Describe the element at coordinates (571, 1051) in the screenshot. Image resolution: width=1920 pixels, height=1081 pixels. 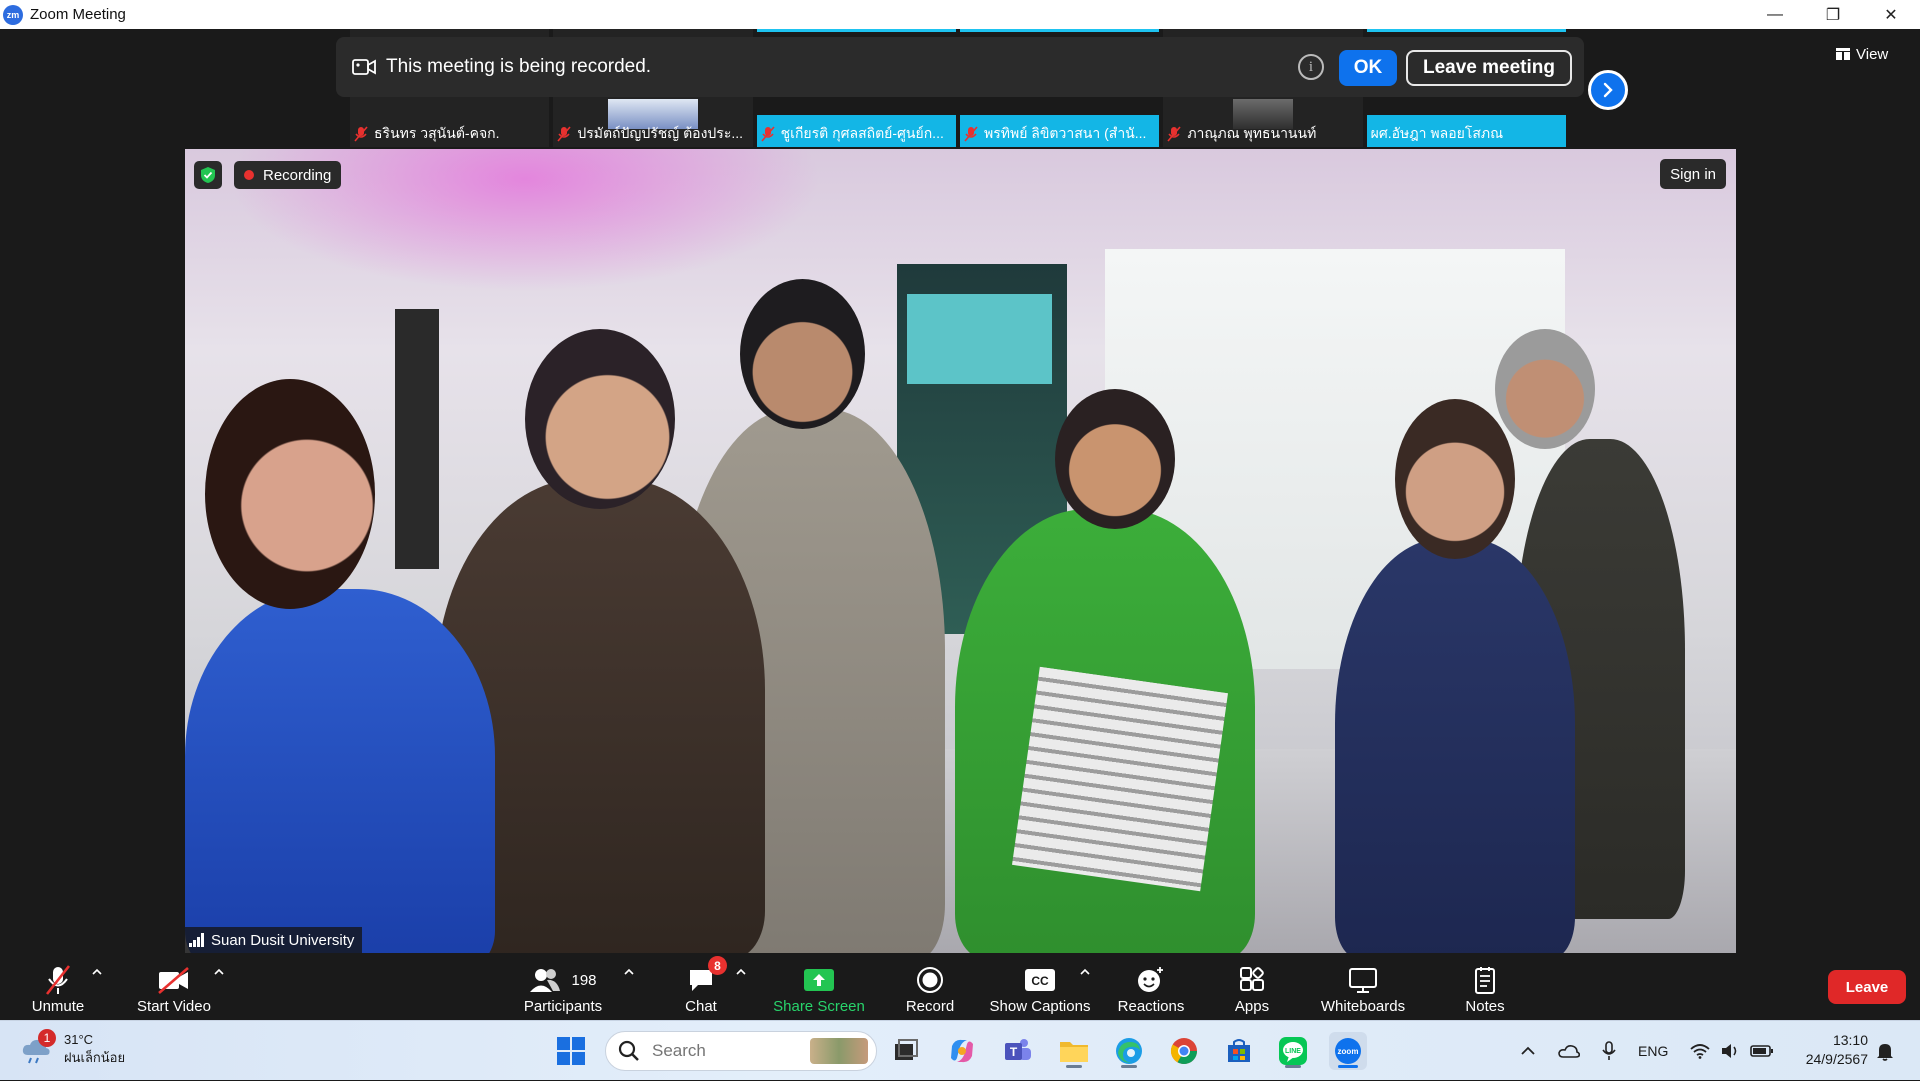
I see `windows-start-icon` at that location.